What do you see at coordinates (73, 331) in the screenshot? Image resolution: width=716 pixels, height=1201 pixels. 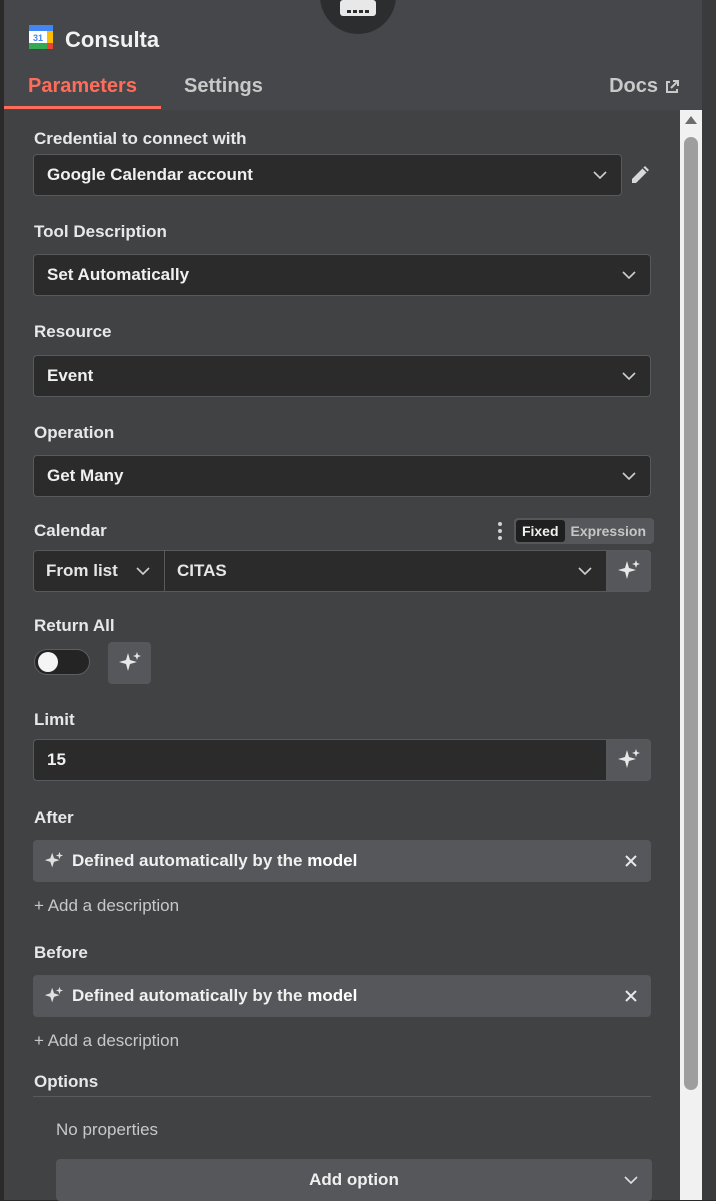 I see `resource-label: Resource` at bounding box center [73, 331].